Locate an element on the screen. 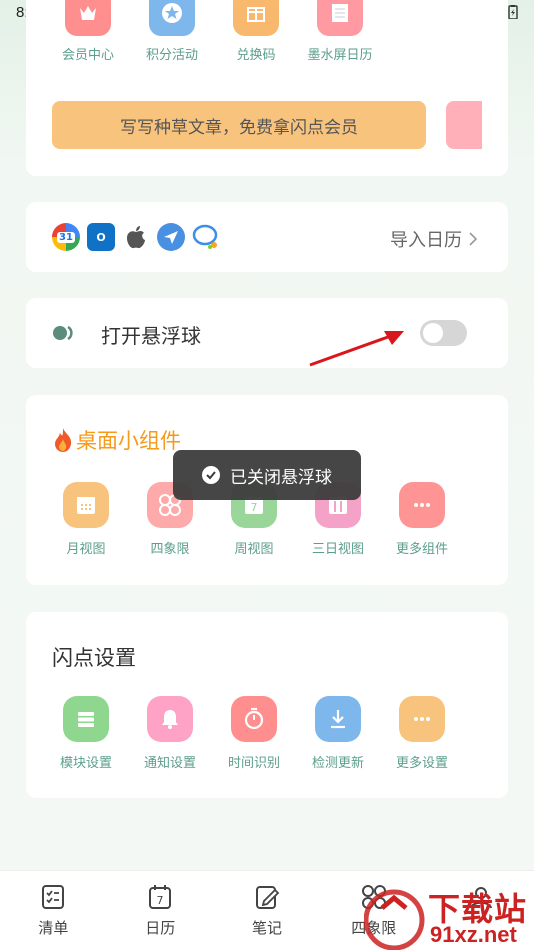 The width and height of the screenshot is (534, 950). check-update-label: 检测更新 is located at coordinates (337, 763).